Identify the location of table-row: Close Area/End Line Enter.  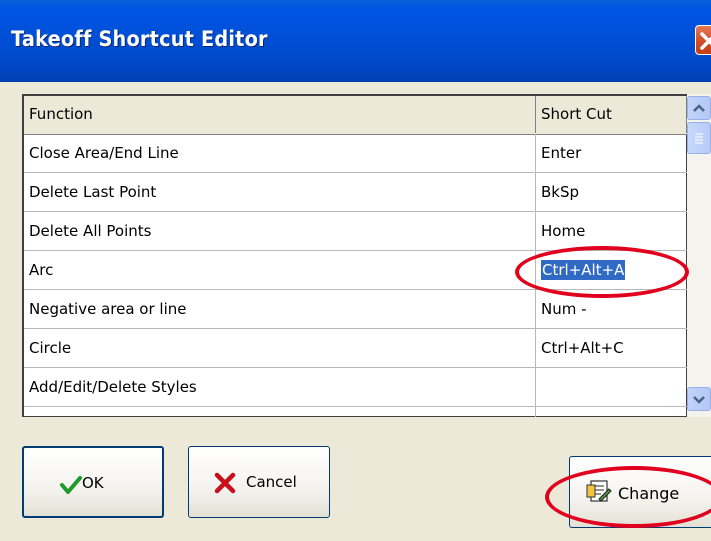
(355, 153).